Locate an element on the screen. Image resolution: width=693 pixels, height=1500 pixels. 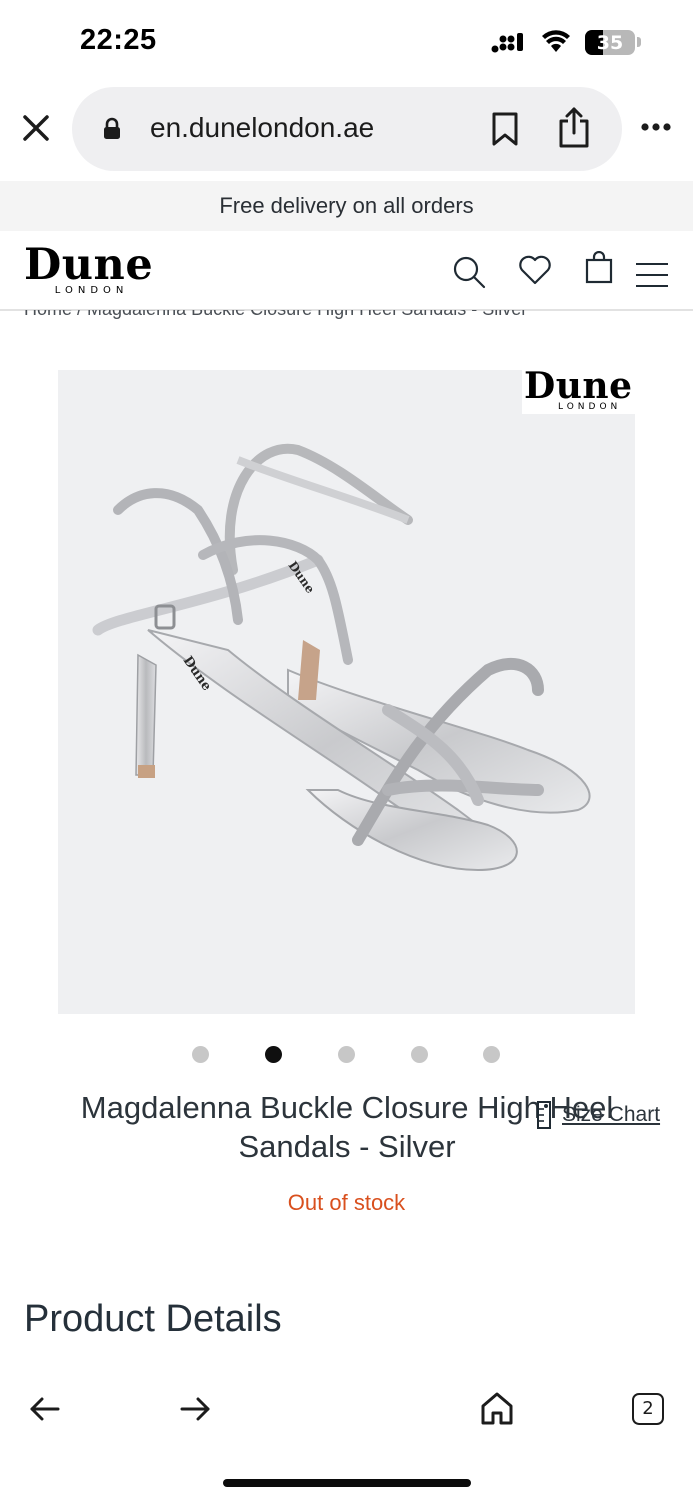
browser-toolbar: 2 is located at coordinates (346, 1434).